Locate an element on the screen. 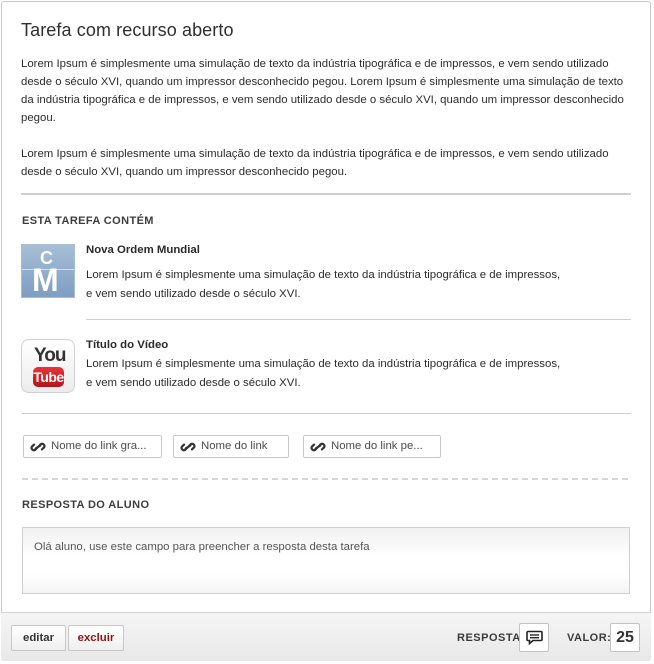 The width and height of the screenshot is (654, 664). resource-title: Nova Ordem Mundial is located at coordinates (143, 250).